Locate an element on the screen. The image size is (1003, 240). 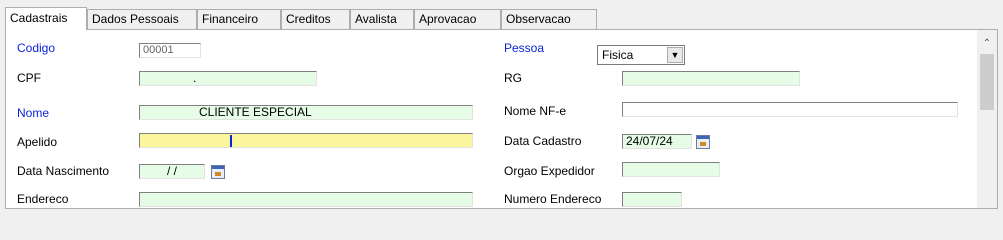
tab-financeiro: Financeiro is located at coordinates (239, 19).